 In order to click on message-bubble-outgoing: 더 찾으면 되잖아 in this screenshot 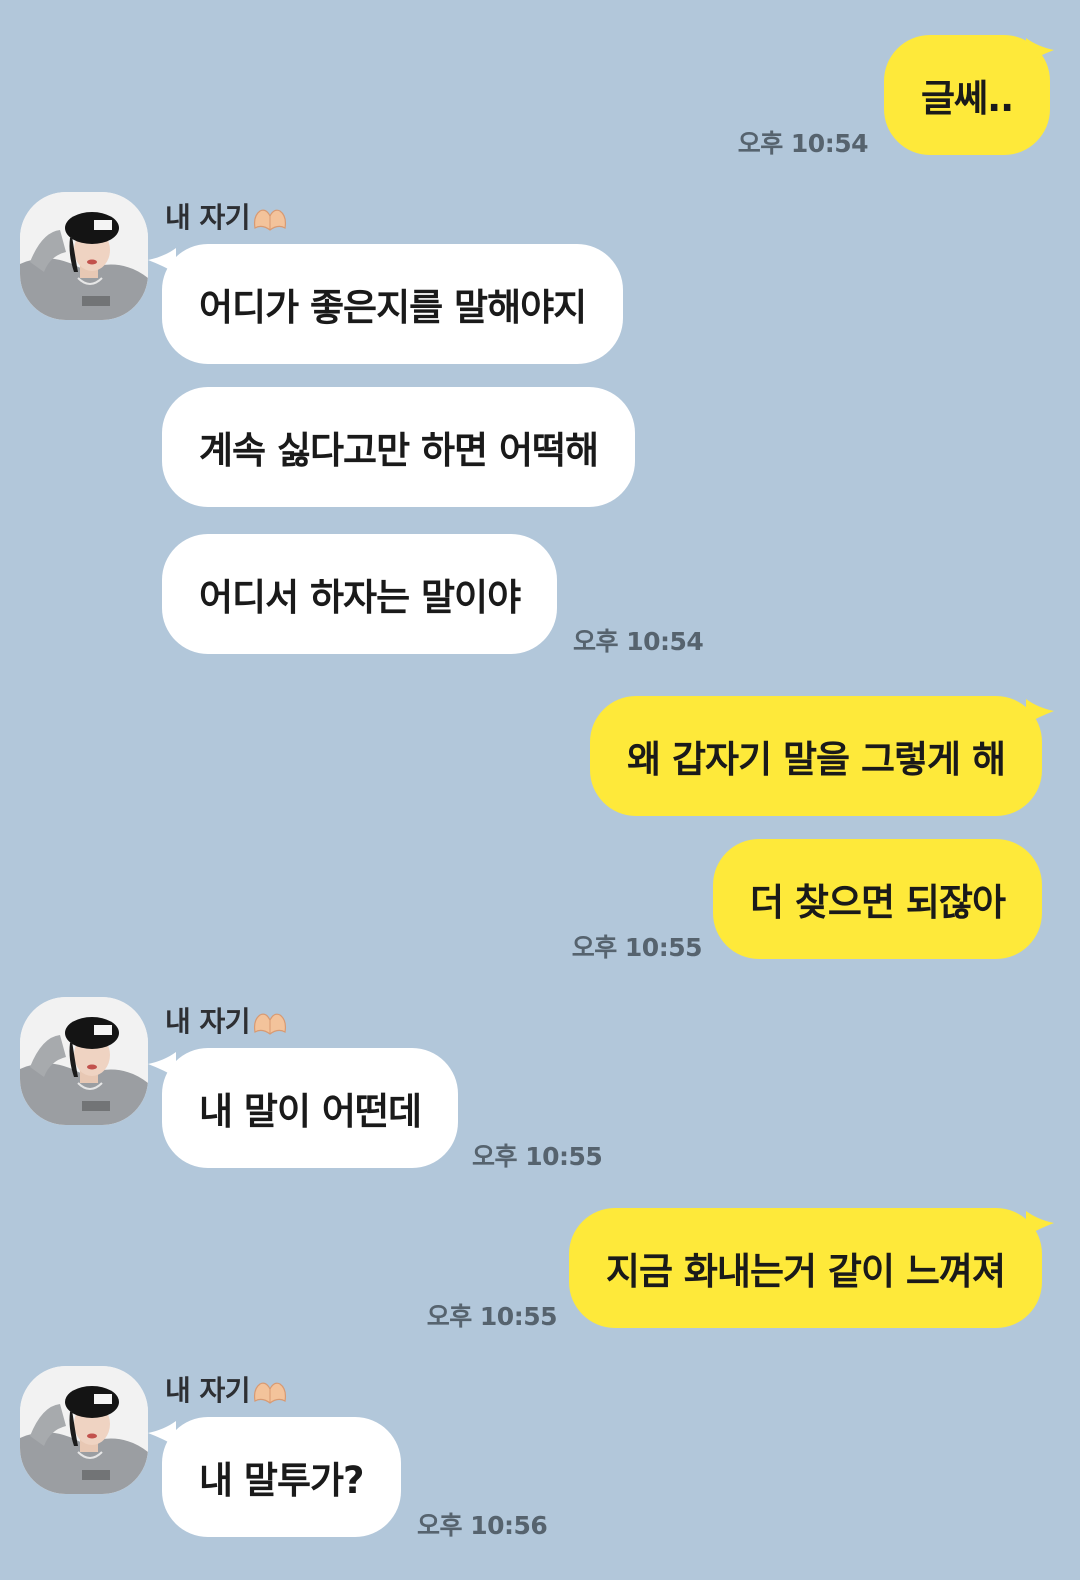, I will do `click(877, 899)`.